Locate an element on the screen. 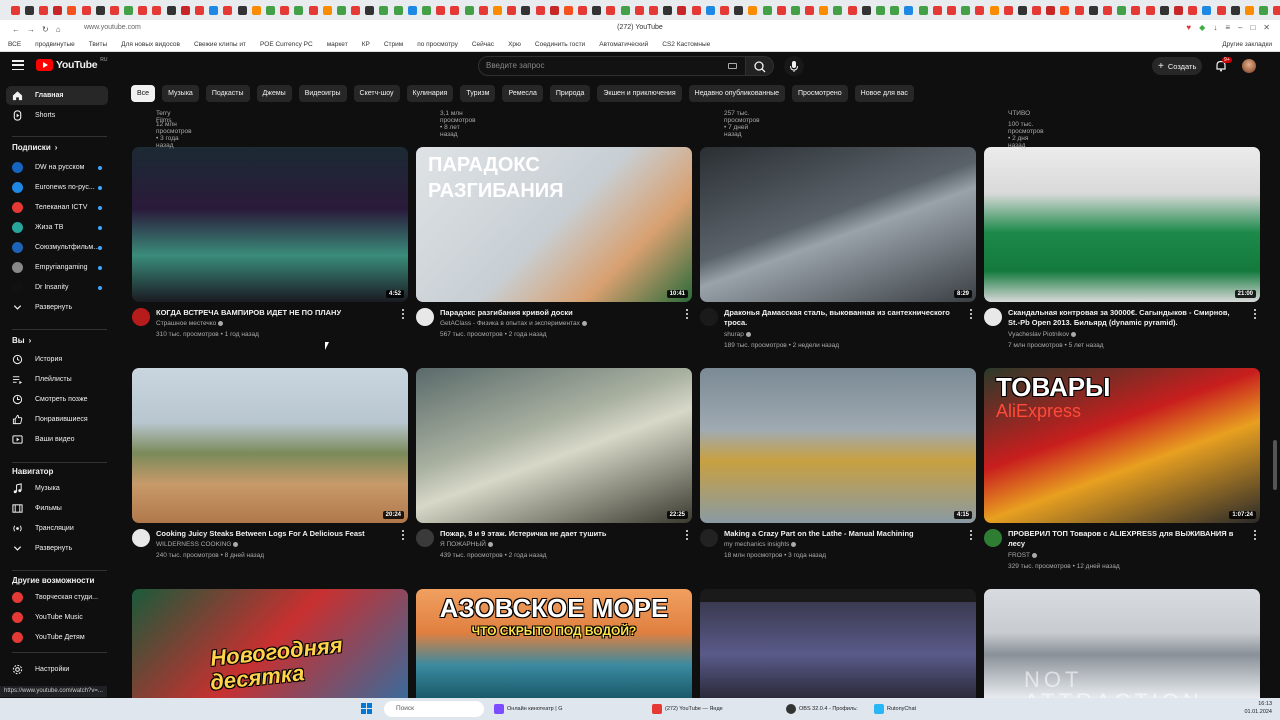 Image resolution: width=1280 pixels, height=720 pixels. chip-9: Природа is located at coordinates (570, 93).